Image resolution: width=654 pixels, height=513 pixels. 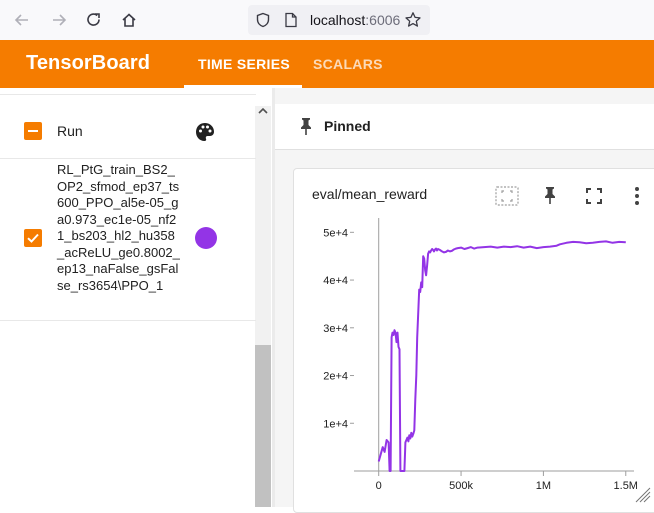 I want to click on sidebar-scrollbar-thumb, so click(x=263, y=426).